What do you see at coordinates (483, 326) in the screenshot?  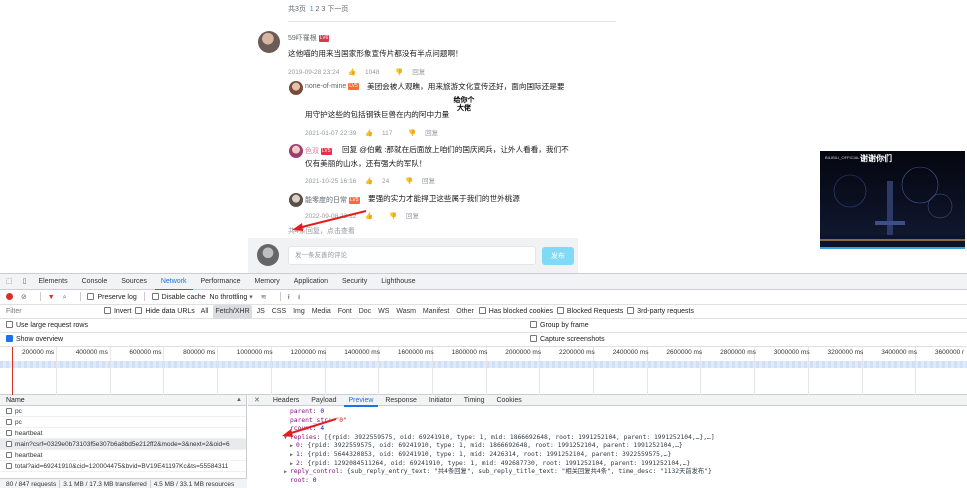 I see `options-row: Use large request rows Group by frame` at bounding box center [483, 326].